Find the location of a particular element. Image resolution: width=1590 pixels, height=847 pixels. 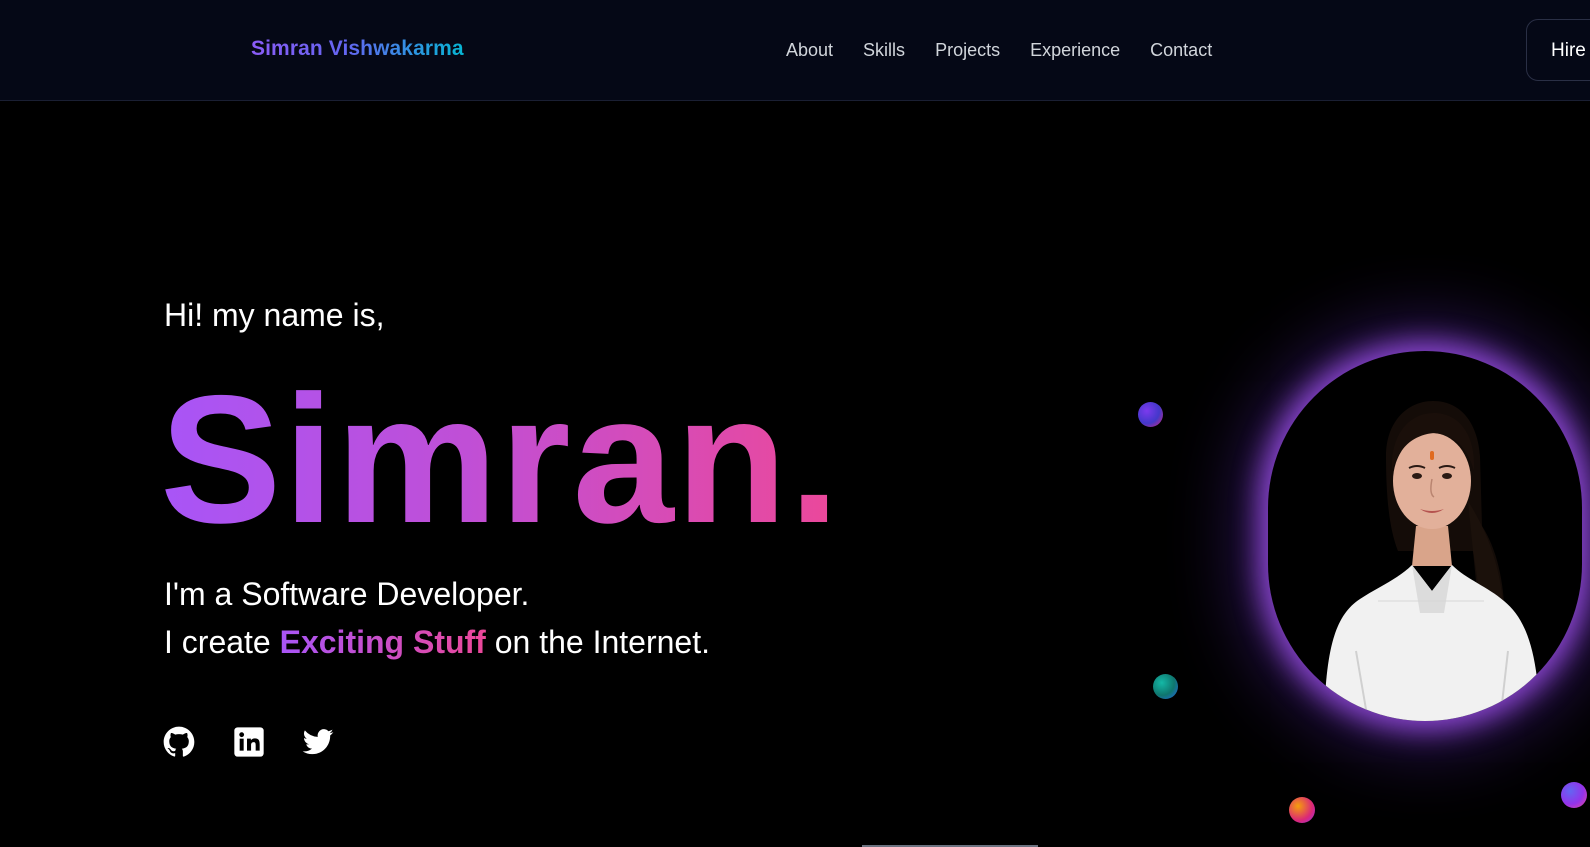

hire-me-button: Hire is located at coordinates (1558, 50).